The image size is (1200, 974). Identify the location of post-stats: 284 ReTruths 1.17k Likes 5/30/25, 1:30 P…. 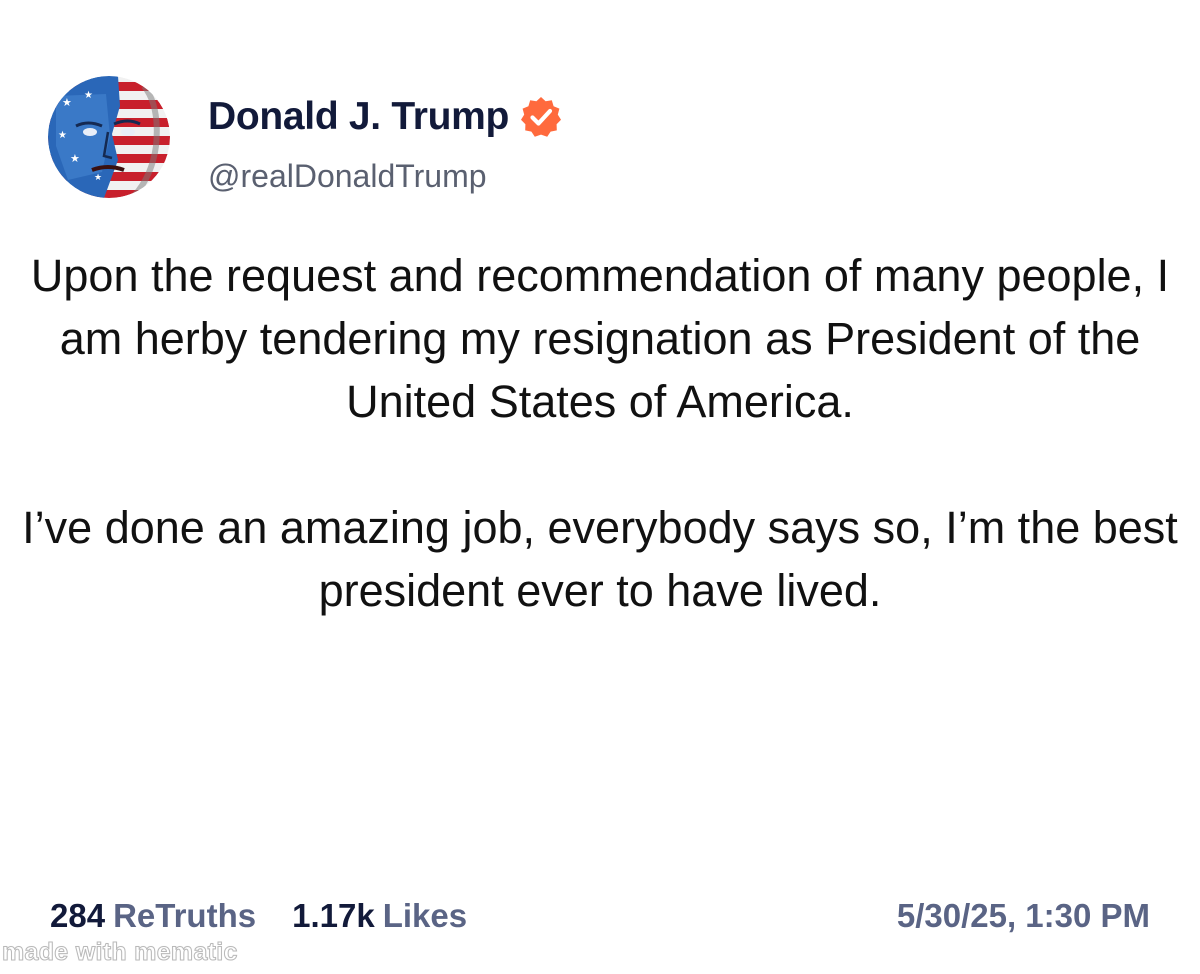
(600, 916).